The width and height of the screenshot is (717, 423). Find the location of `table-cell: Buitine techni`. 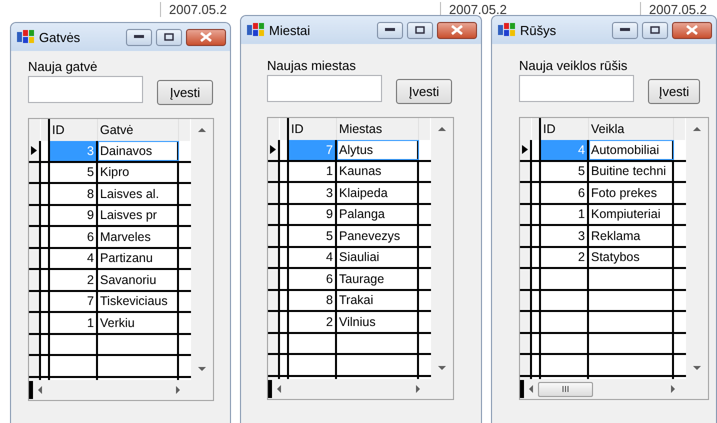

table-cell: Buitine techni is located at coordinates (631, 171).